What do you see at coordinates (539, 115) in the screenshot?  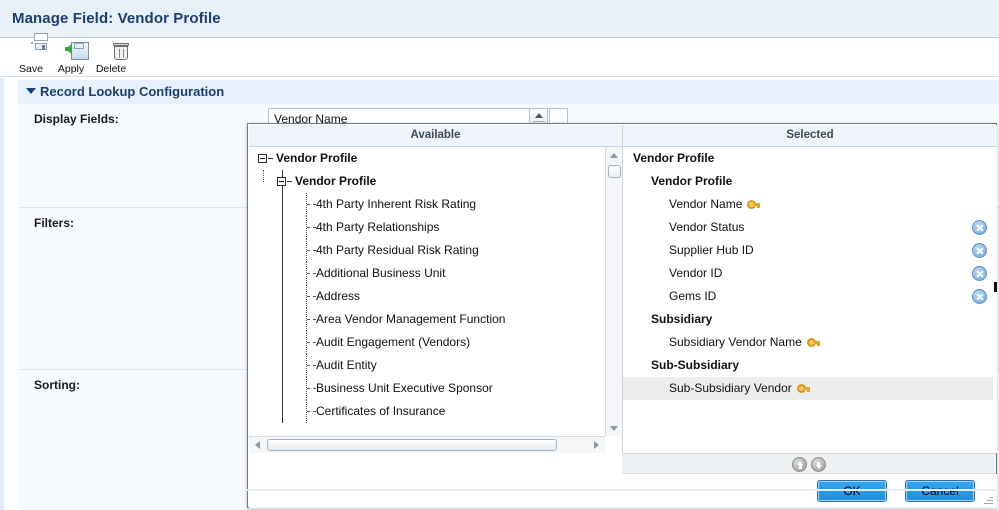 I see `spinner-up-icon` at bounding box center [539, 115].